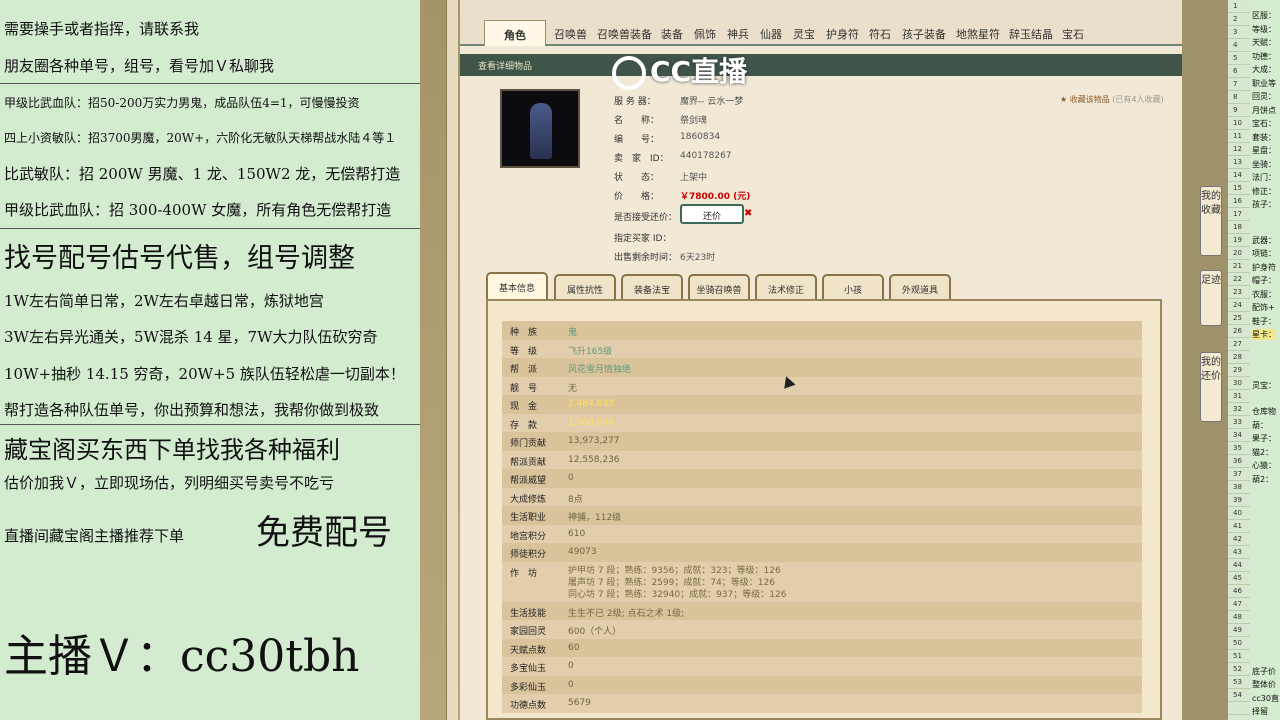 The width and height of the screenshot is (1280, 720). Describe the element at coordinates (182, 656) in the screenshot. I see `streamer-contact: 主播Ｖ：cc30tbh` at that location.